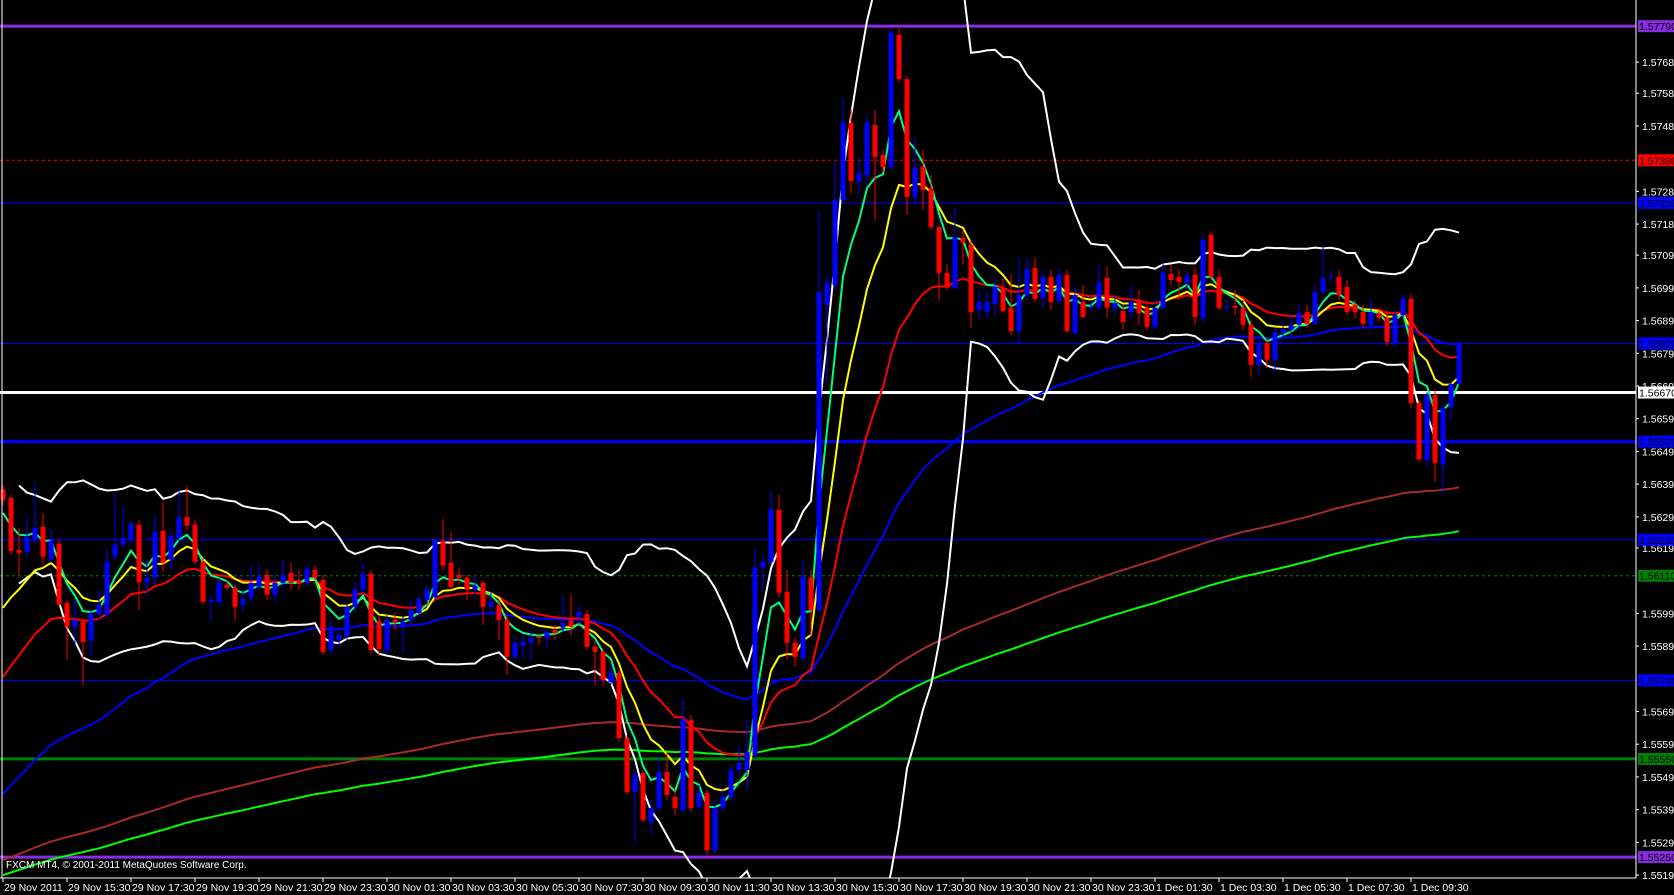 The height and width of the screenshot is (895, 1674). What do you see at coordinates (1658, 811) in the screenshot?
I see `price-tick-label: 1.55395` at bounding box center [1658, 811].